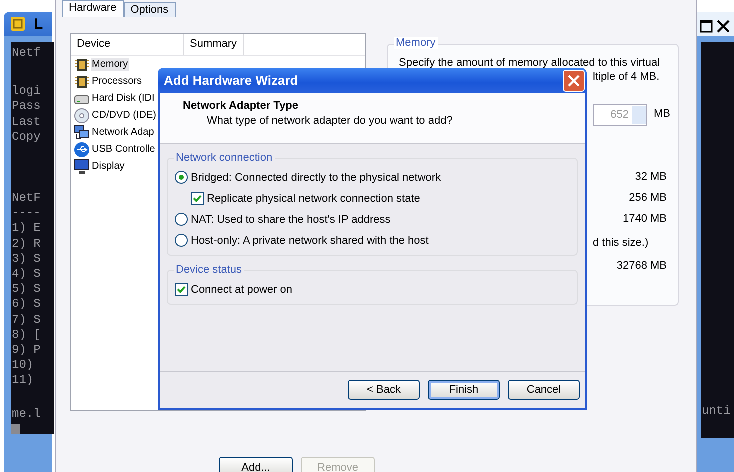 Image resolution: width=734 pixels, height=472 pixels. What do you see at coordinates (544, 390) in the screenshot?
I see `wizard-button: Cancel` at bounding box center [544, 390].